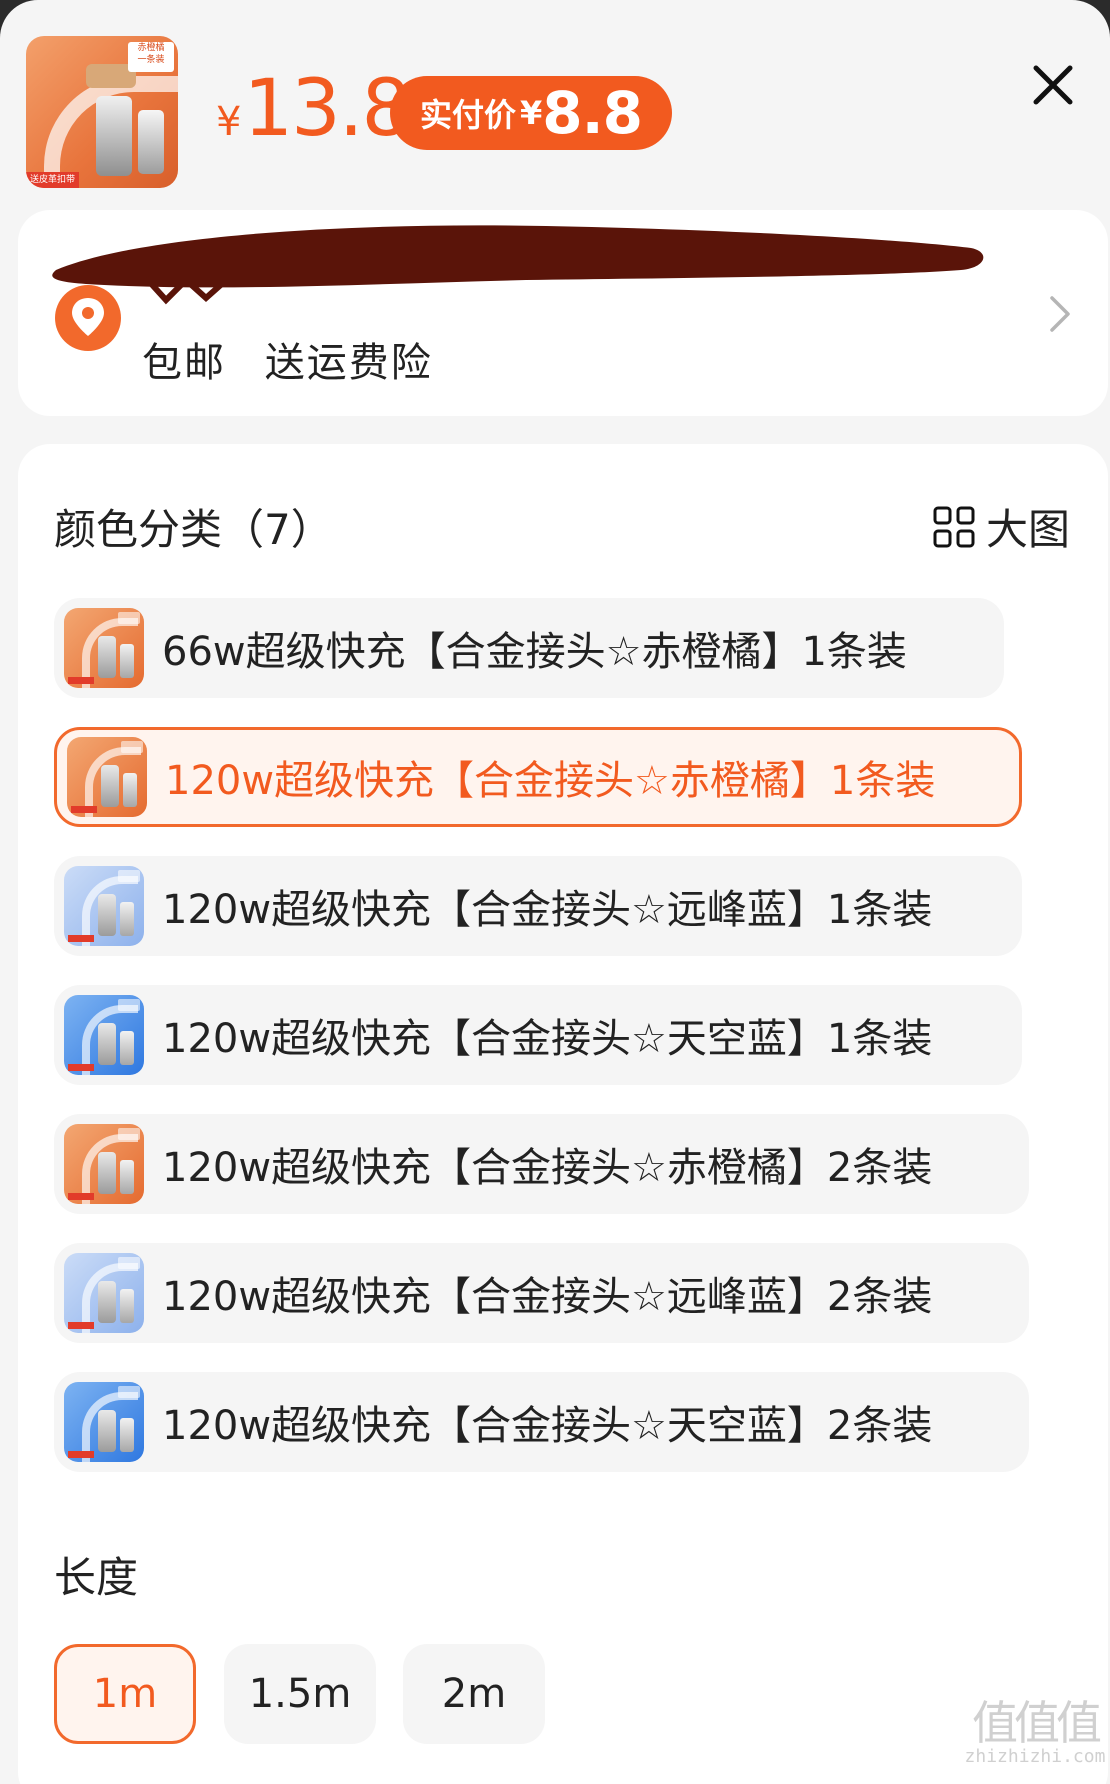 Image resolution: width=1110 pixels, height=1784 pixels. I want to click on color-variant-option: 120w超级快充【合金接头☆赤橙橘】2条装, so click(541, 1164).